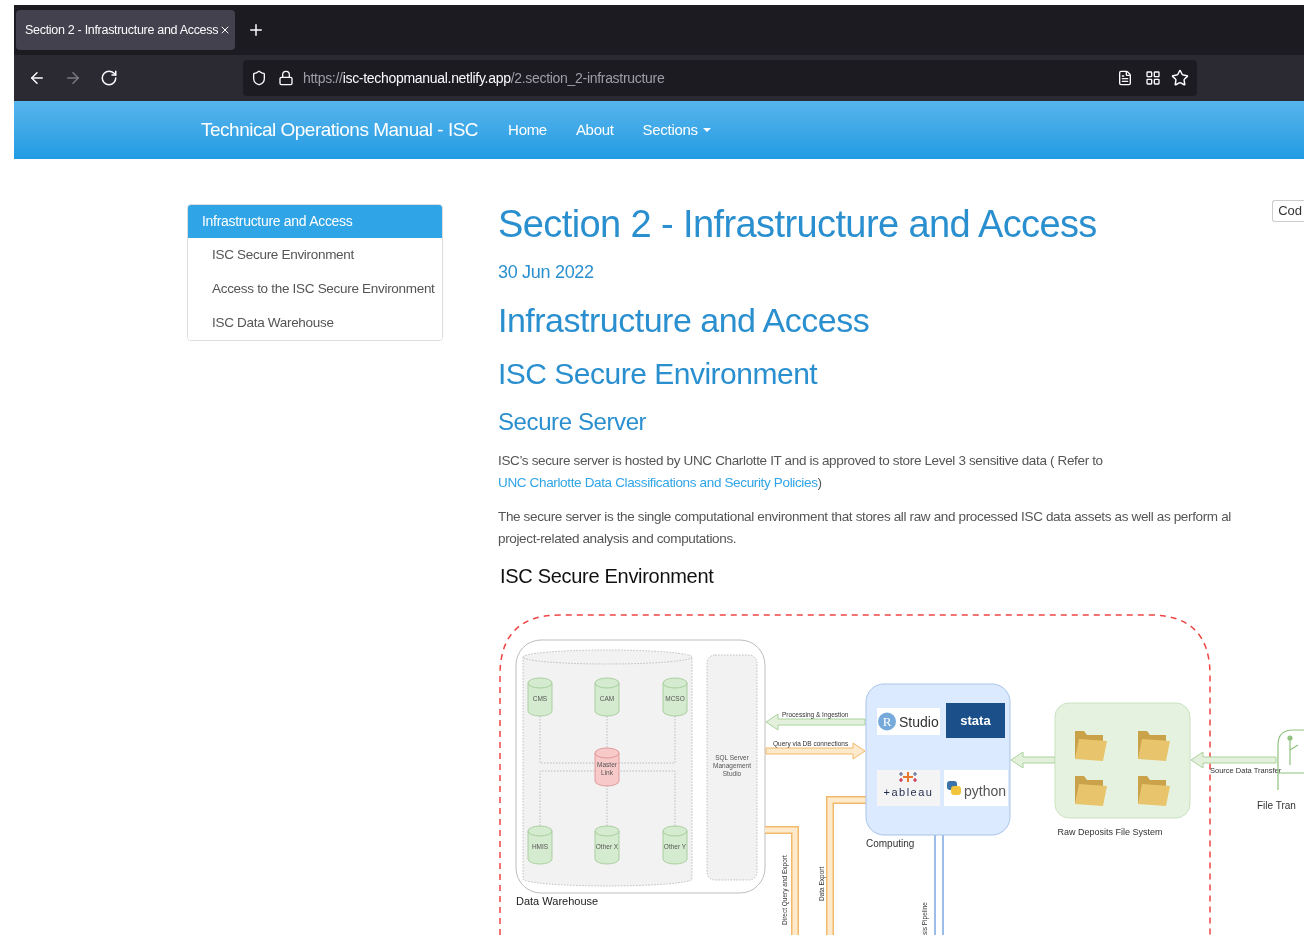 This screenshot has height=935, width=1304. Describe the element at coordinates (557, 901) in the screenshot. I see `warehouse-label: Data Warehouse` at that location.